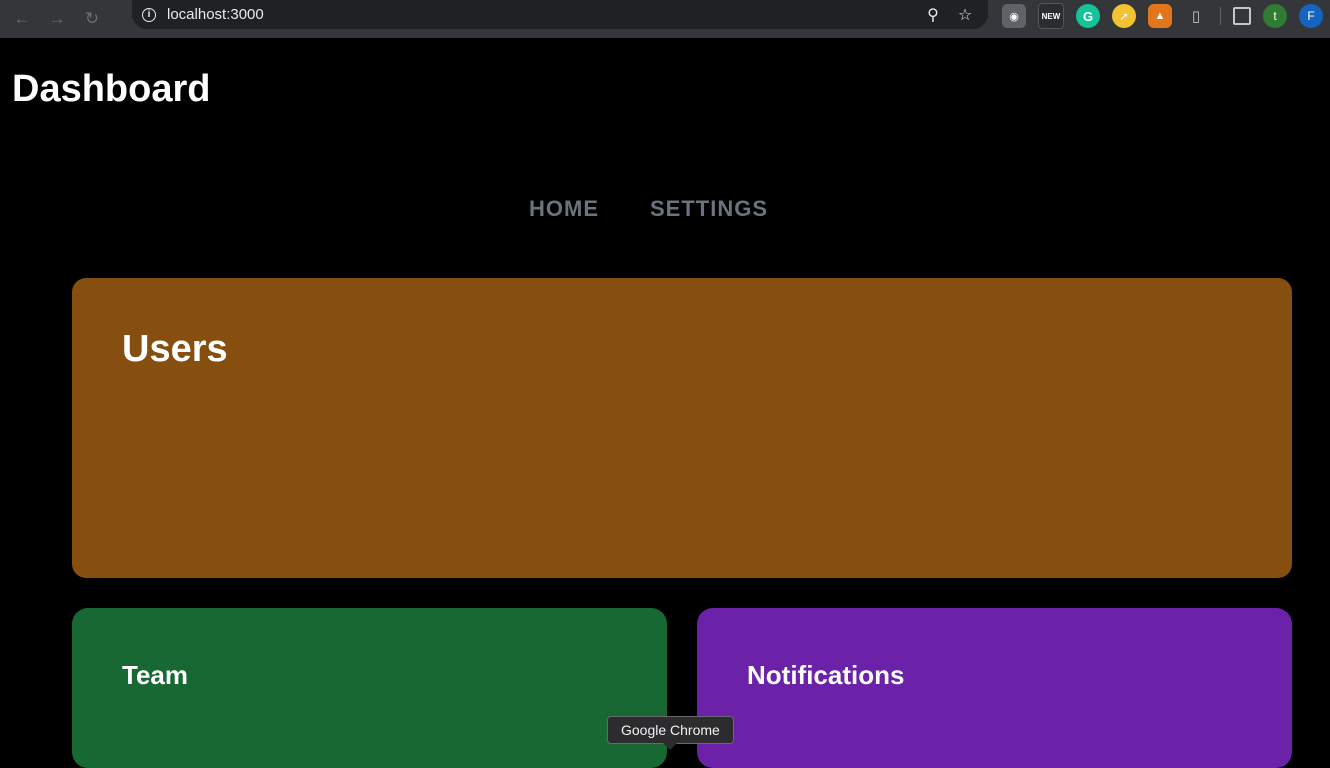 Image resolution: width=1330 pixels, height=768 pixels. What do you see at coordinates (994, 688) in the screenshot?
I see `notifications-card: Notifications` at bounding box center [994, 688].